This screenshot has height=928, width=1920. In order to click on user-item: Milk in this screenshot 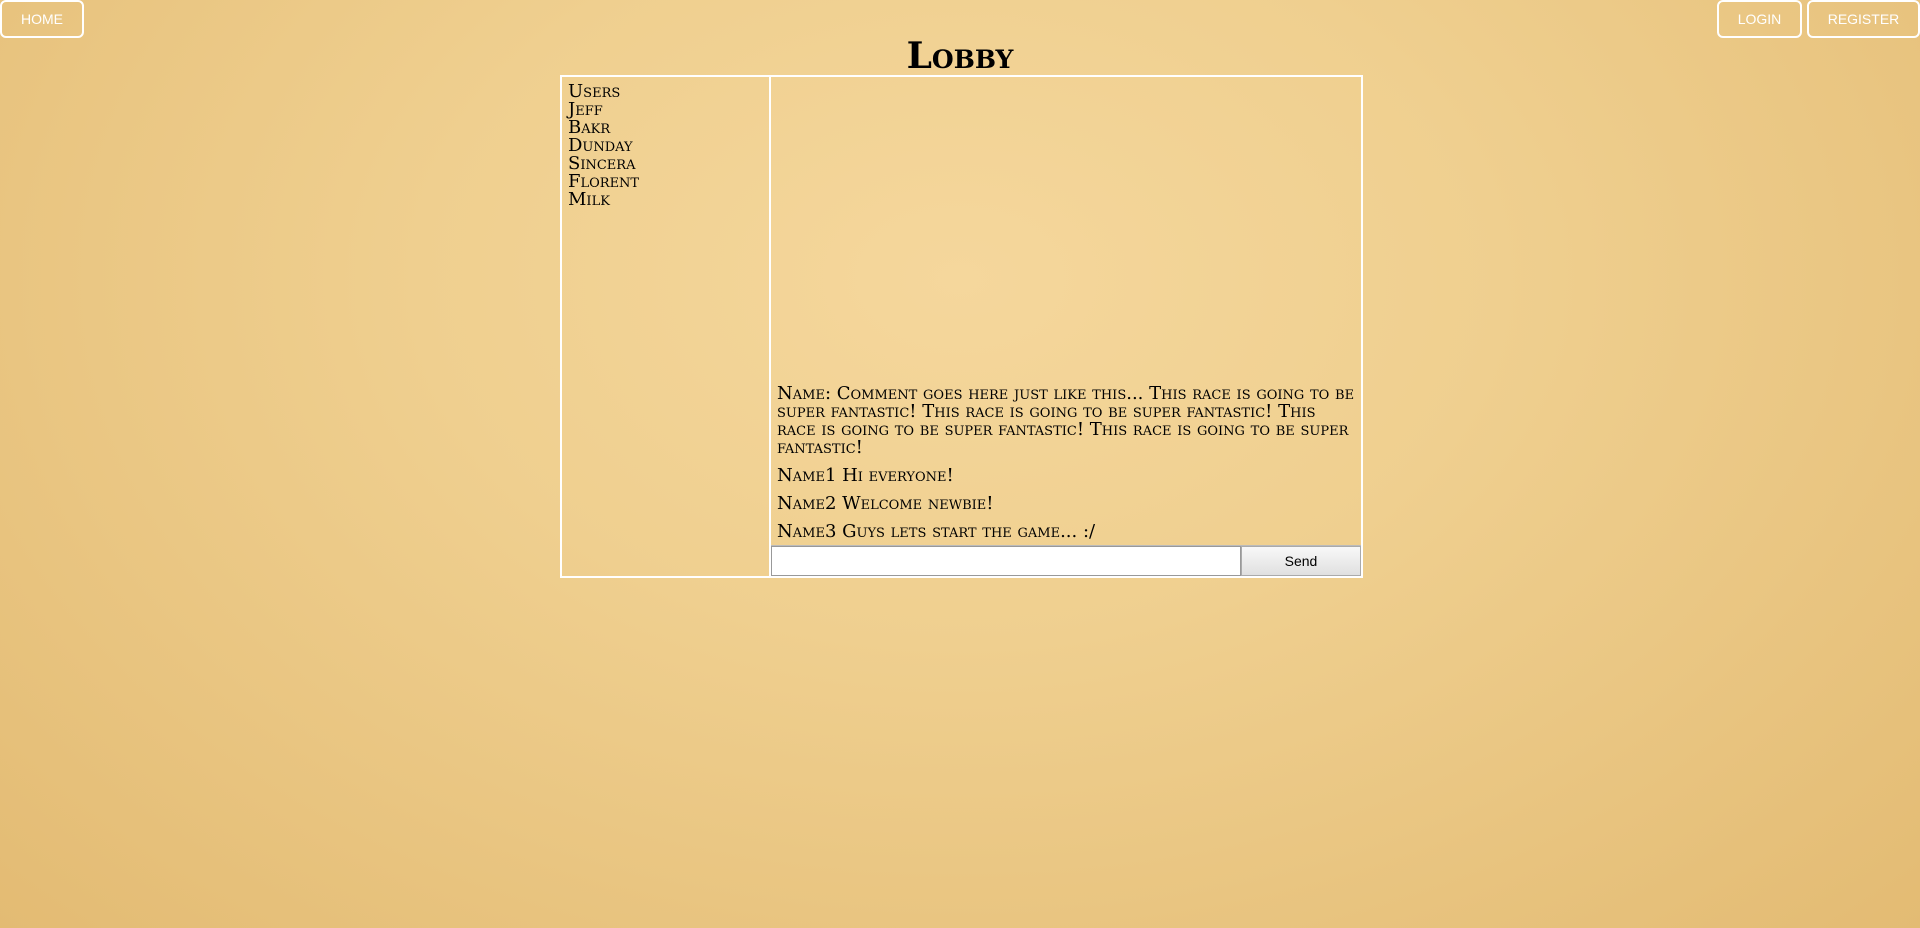, I will do `click(589, 199)`.